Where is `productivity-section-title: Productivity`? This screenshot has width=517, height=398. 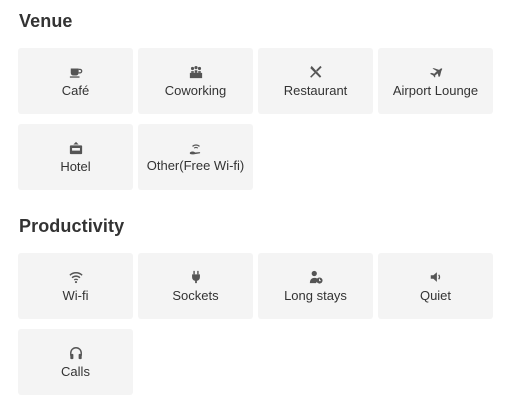 productivity-section-title: Productivity is located at coordinates (72, 226).